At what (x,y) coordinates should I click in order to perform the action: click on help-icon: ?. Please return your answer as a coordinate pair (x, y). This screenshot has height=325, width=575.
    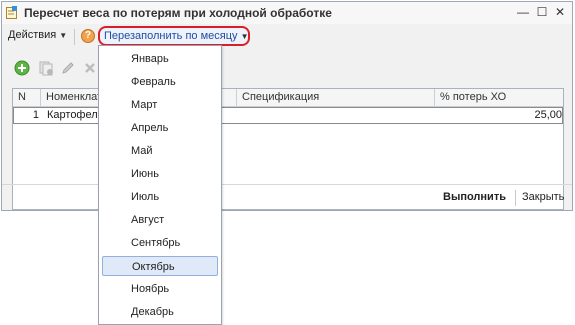
    Looking at the image, I should click on (88, 36).